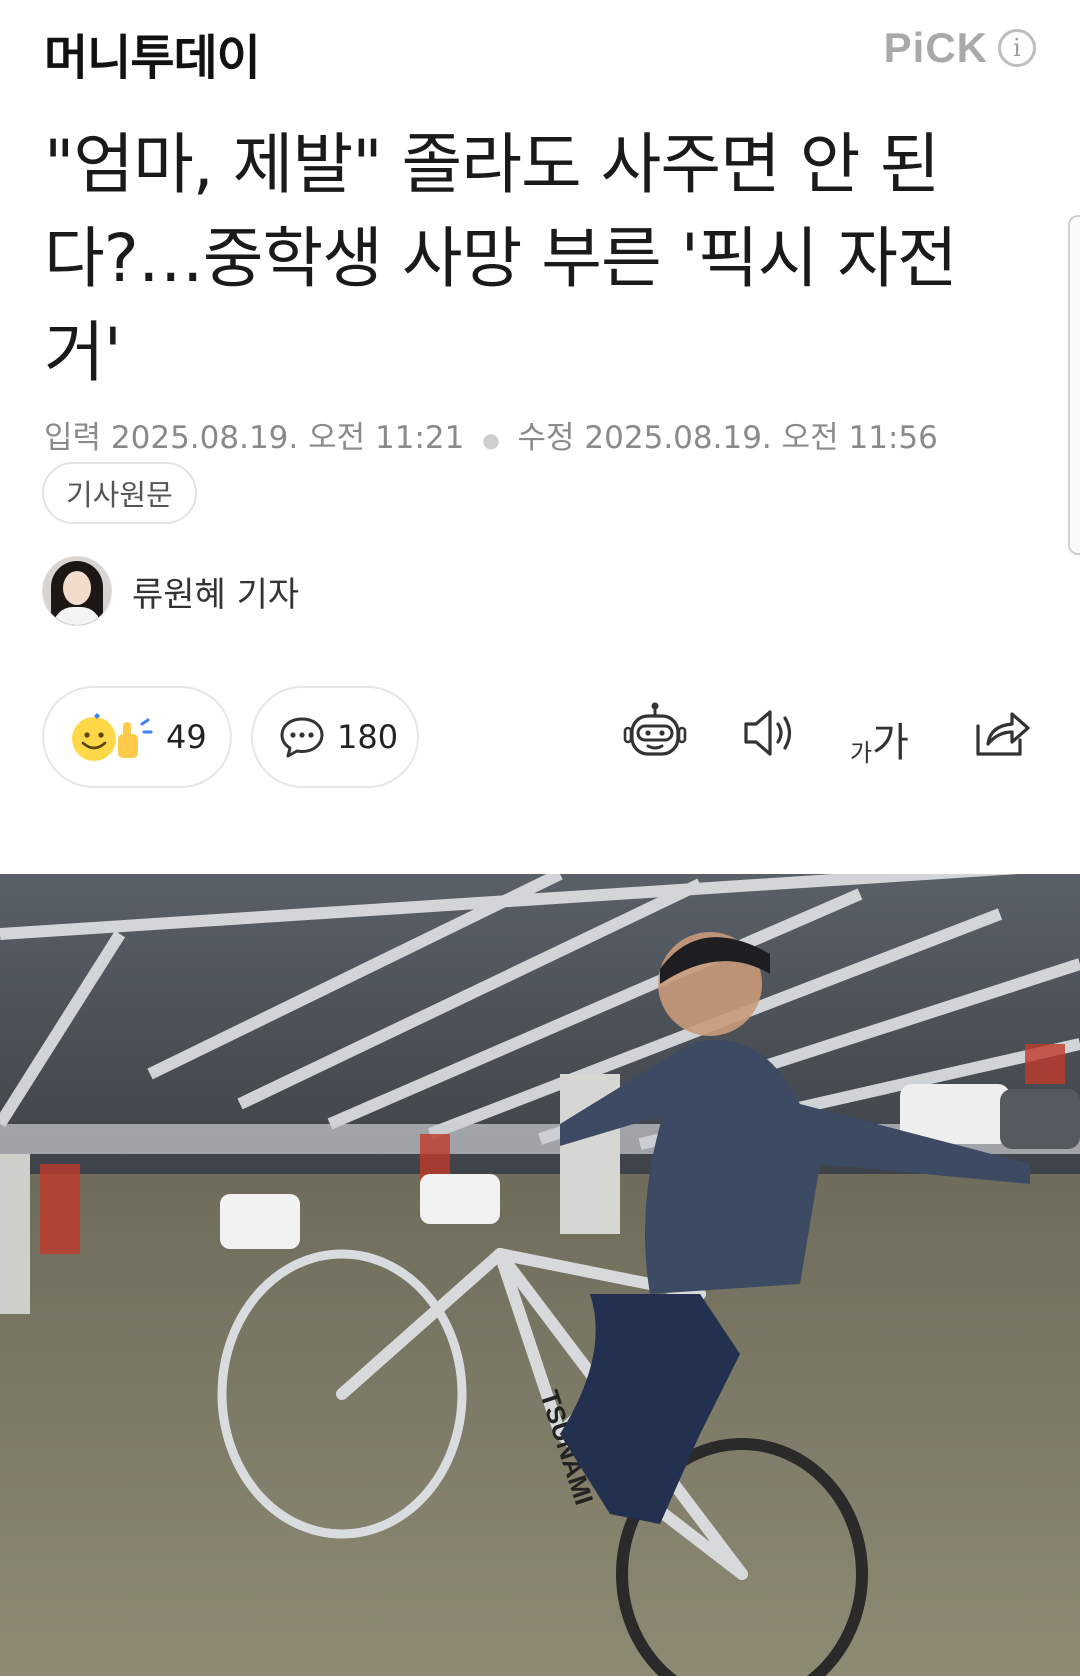 The width and height of the screenshot is (1080, 1676). What do you see at coordinates (861, 753) in the screenshot?
I see `font-size-small-label: 가` at bounding box center [861, 753].